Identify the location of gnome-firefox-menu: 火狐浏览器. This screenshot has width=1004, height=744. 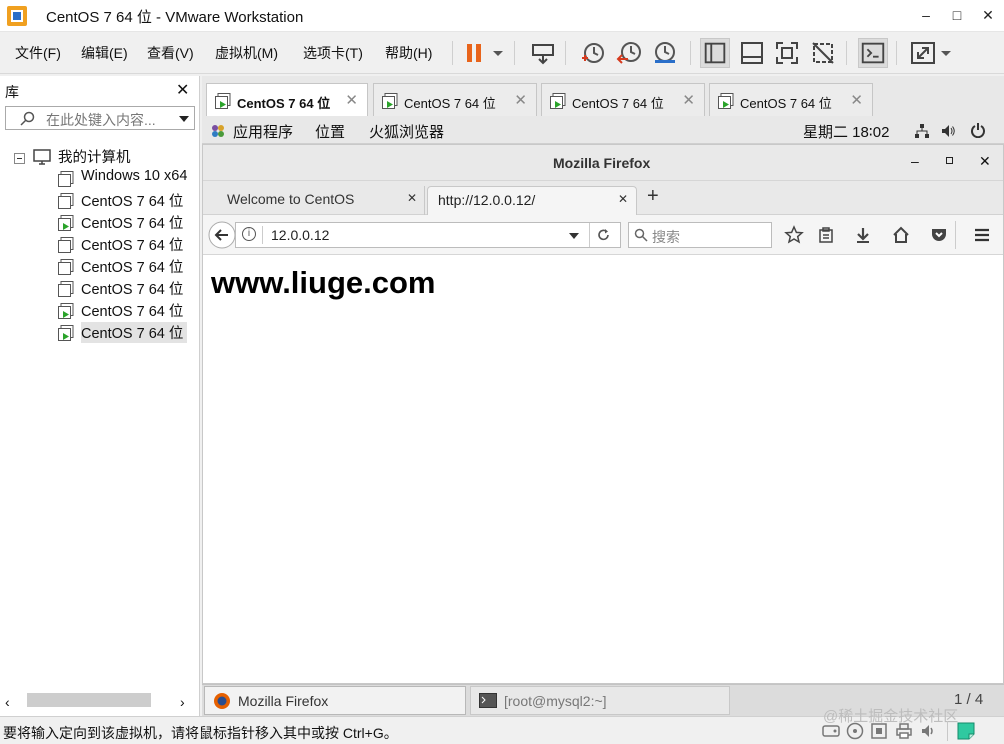
(406, 131).